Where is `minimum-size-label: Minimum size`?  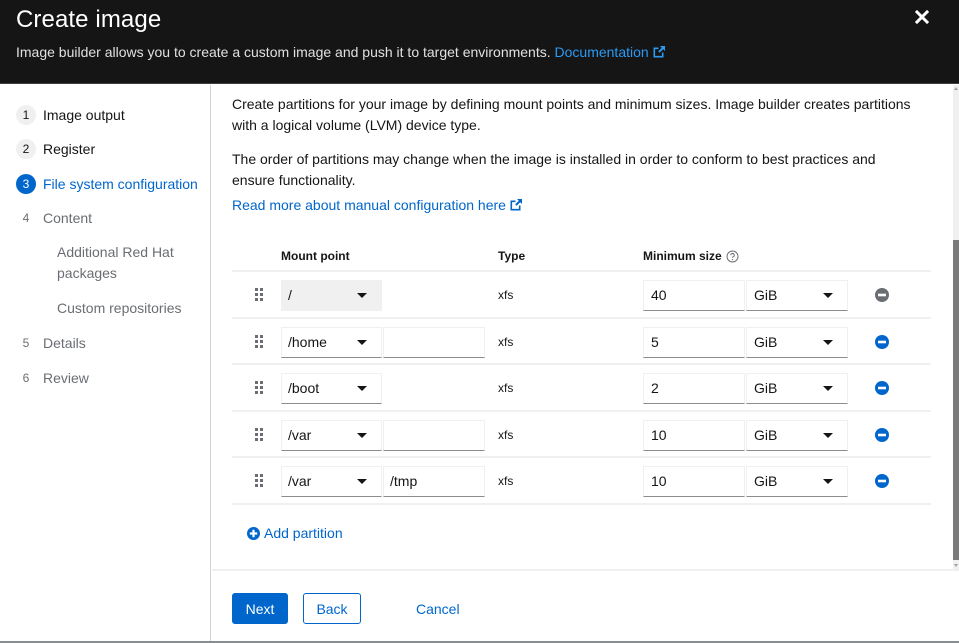 minimum-size-label: Minimum size is located at coordinates (682, 256).